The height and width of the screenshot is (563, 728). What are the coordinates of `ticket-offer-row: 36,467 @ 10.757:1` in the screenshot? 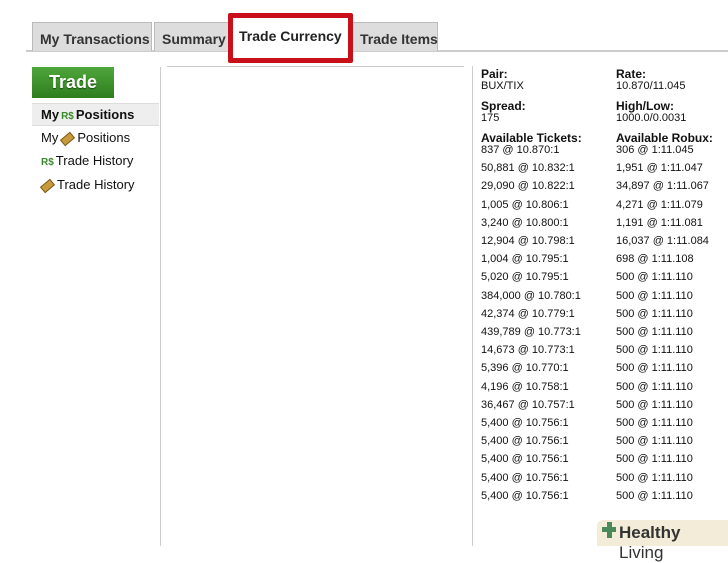 It's located at (528, 404).